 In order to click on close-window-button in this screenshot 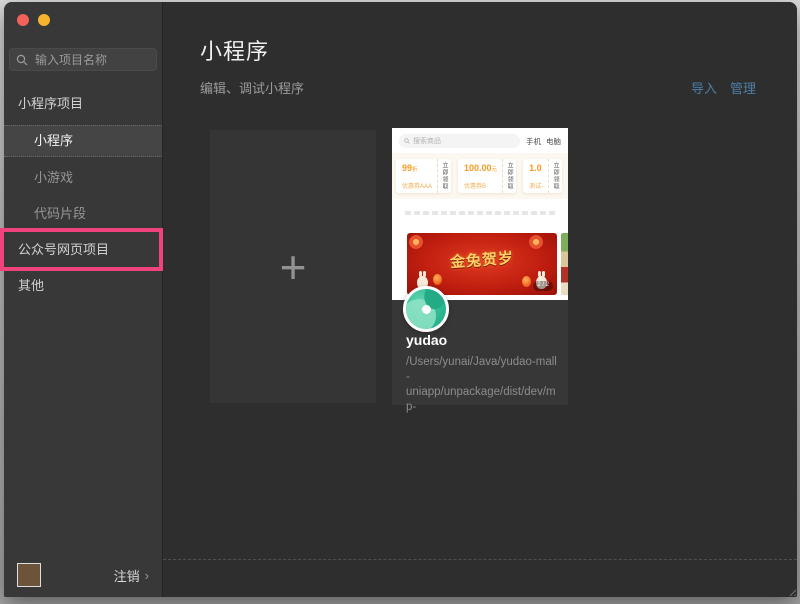, I will do `click(23, 20)`.